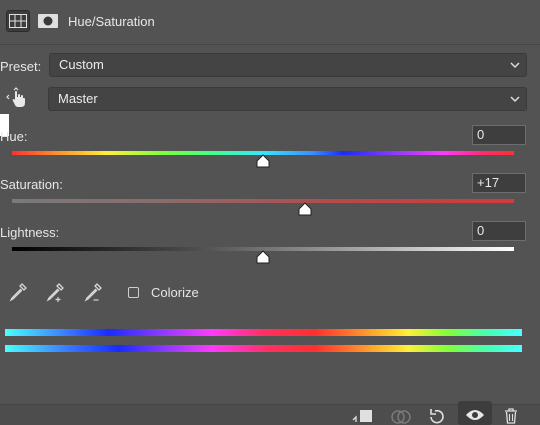 The image size is (540, 425). I want to click on visibility-toggle, so click(475, 413).